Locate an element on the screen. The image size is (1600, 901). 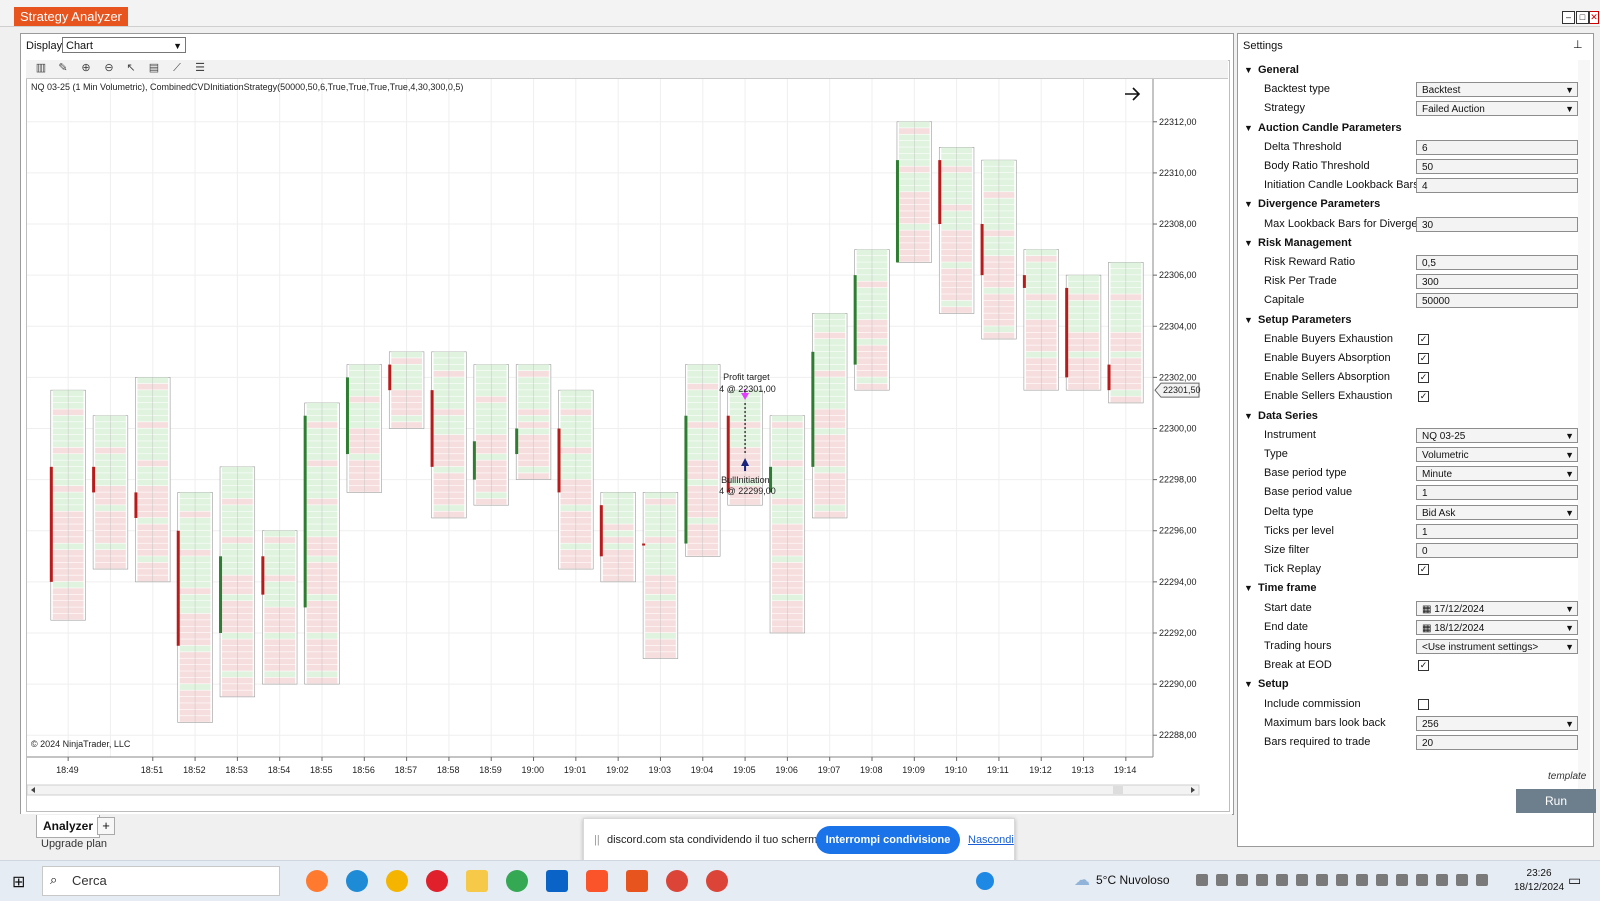
outlook-icon is located at coordinates (557, 881).